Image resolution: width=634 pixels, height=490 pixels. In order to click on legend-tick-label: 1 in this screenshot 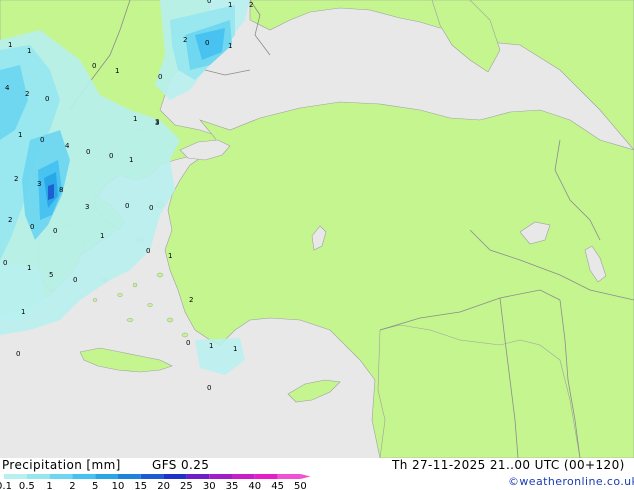, I will do `click(49, 485)`.